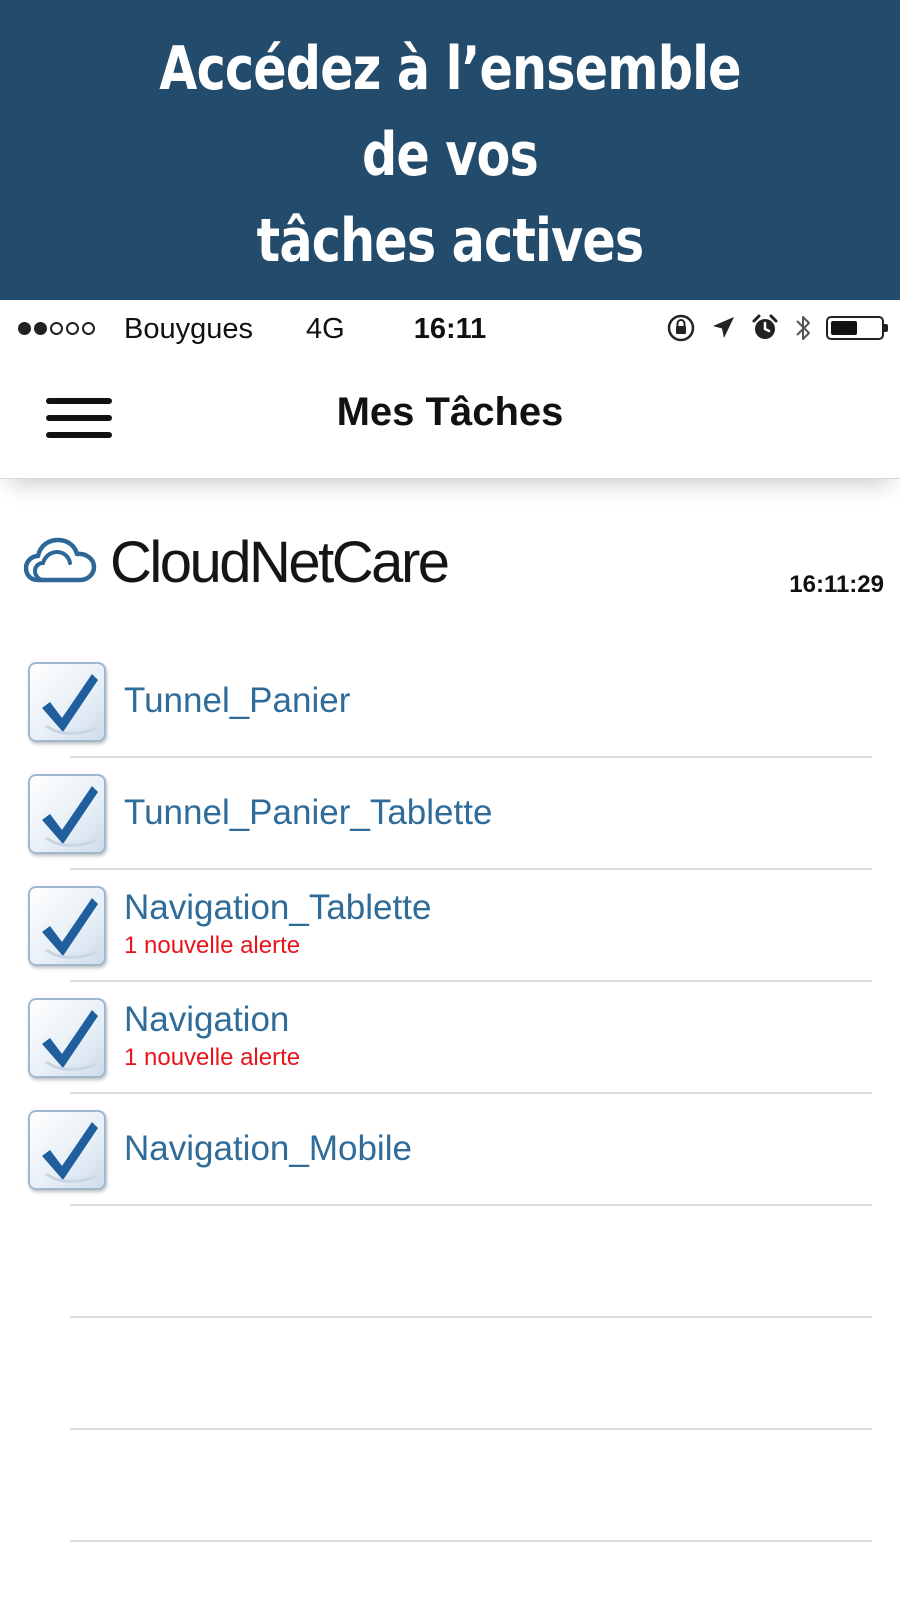 This screenshot has height=1600, width=900. What do you see at coordinates (836, 584) in the screenshot?
I see `last-update-time: 16:11:29` at bounding box center [836, 584].